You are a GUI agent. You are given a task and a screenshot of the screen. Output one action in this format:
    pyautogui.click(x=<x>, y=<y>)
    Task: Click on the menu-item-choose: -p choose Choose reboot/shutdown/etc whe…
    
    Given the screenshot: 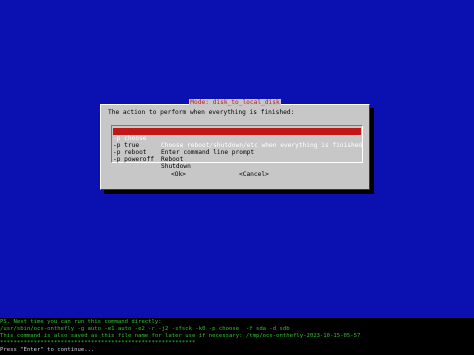 What is the action you would take?
    pyautogui.click(x=237, y=138)
    